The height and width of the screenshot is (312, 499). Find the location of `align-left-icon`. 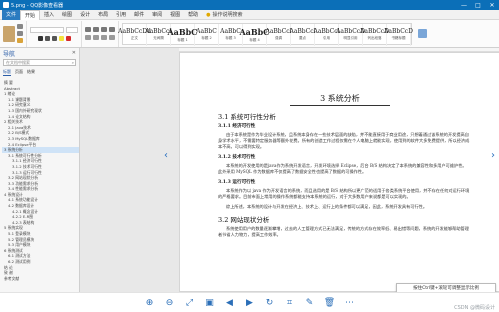

align-left-icon is located at coordinates (88, 37).